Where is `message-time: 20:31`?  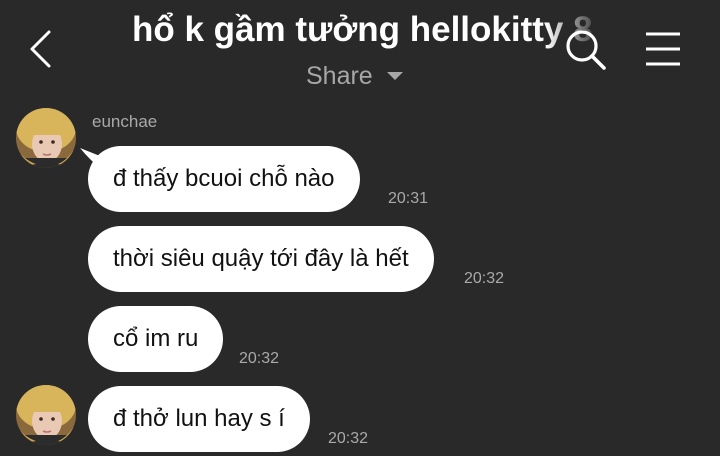
message-time: 20:31 is located at coordinates (408, 198).